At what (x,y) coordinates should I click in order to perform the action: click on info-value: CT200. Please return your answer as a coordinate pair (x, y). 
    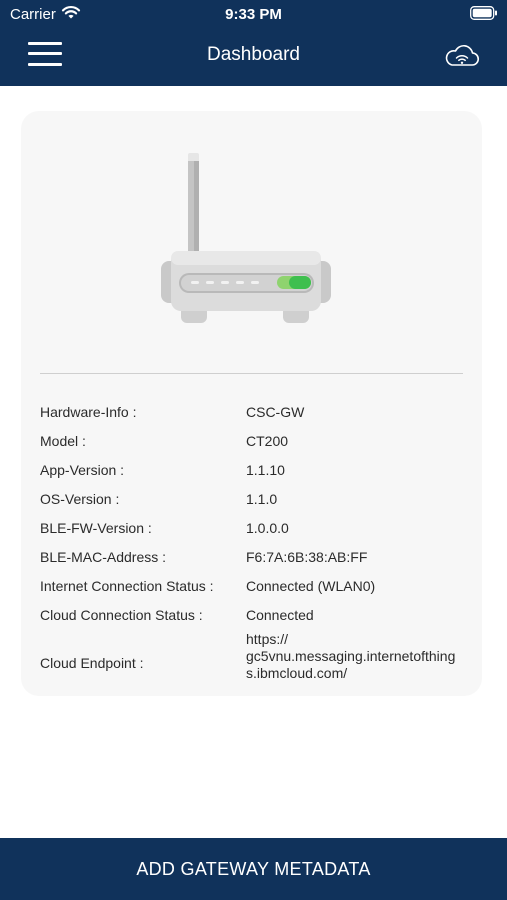
    Looking at the image, I should click on (267, 441).